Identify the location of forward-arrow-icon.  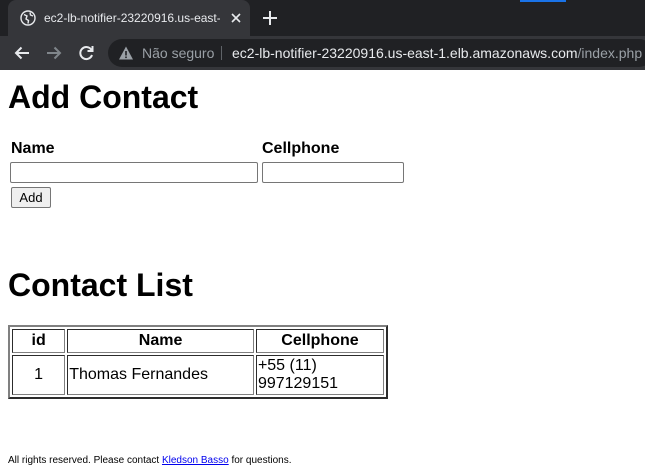
(54, 53).